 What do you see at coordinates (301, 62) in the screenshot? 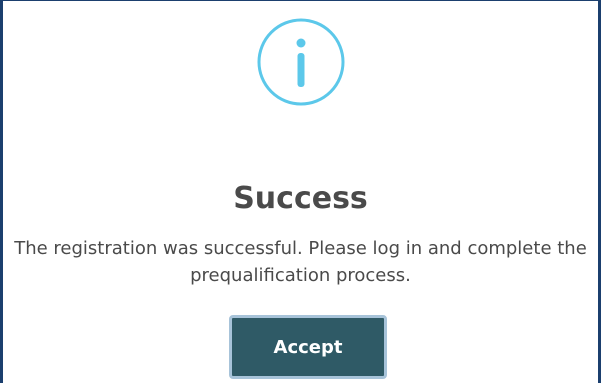
I see `info-icon` at bounding box center [301, 62].